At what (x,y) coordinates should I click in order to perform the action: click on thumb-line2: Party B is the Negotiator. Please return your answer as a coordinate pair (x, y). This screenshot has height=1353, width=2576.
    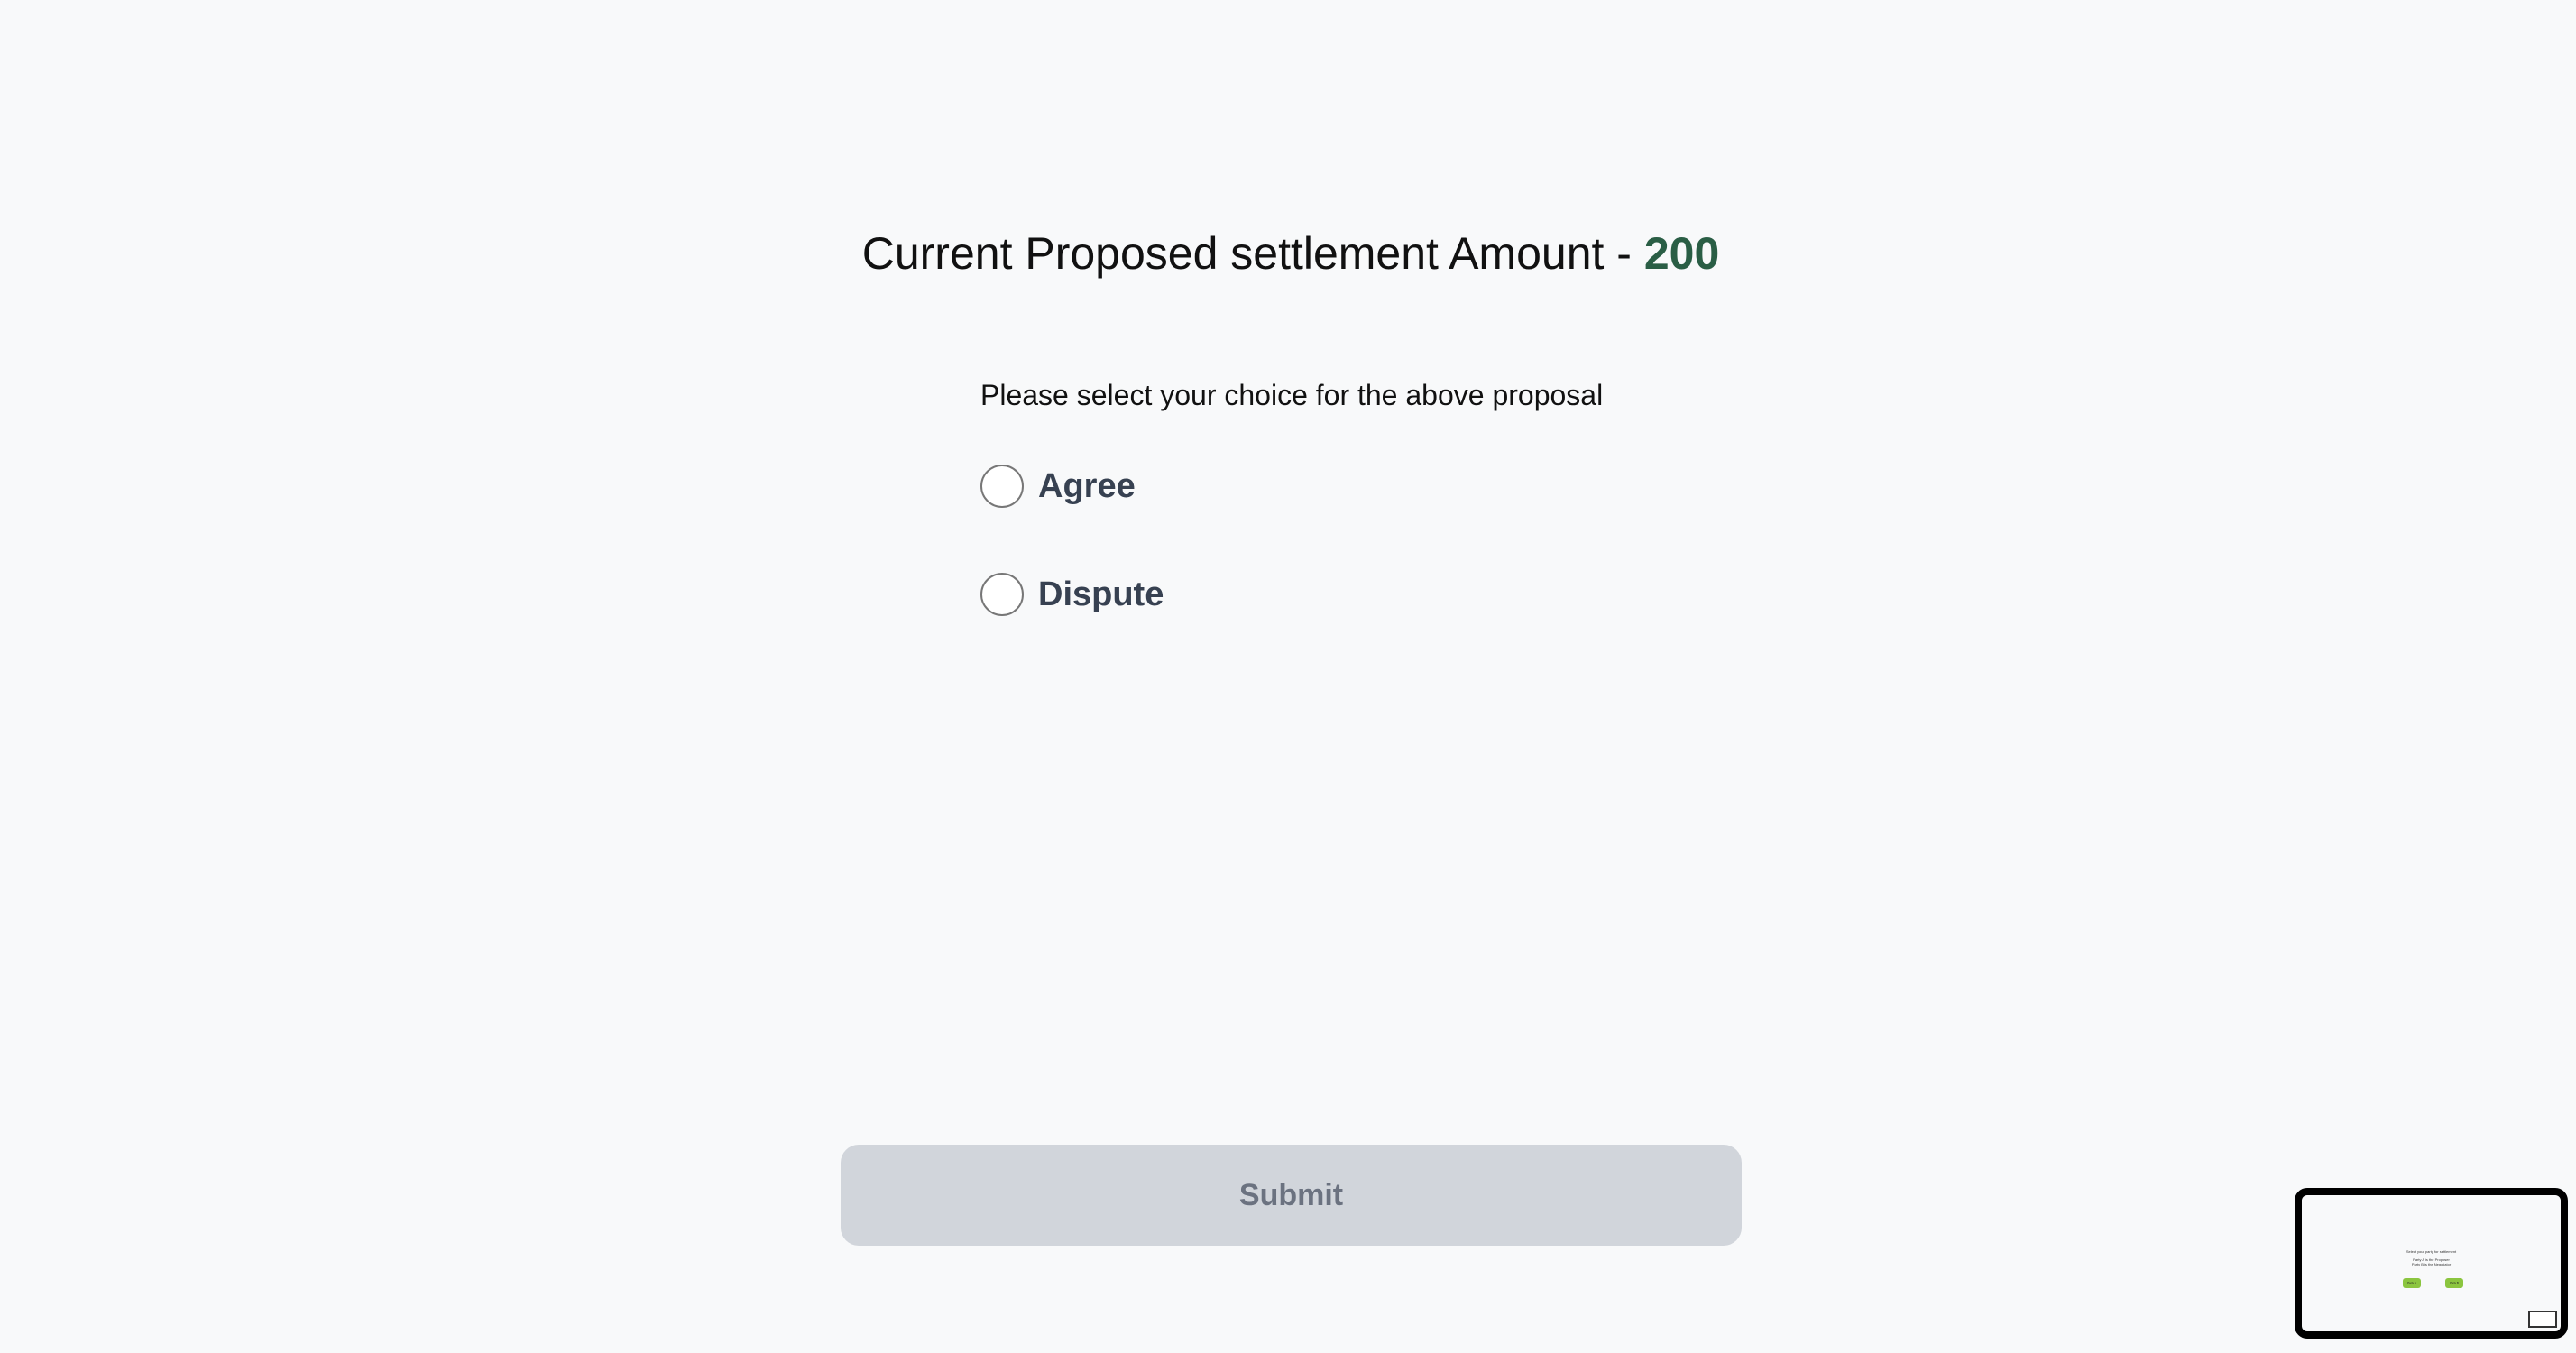
    Looking at the image, I should click on (2431, 1264).